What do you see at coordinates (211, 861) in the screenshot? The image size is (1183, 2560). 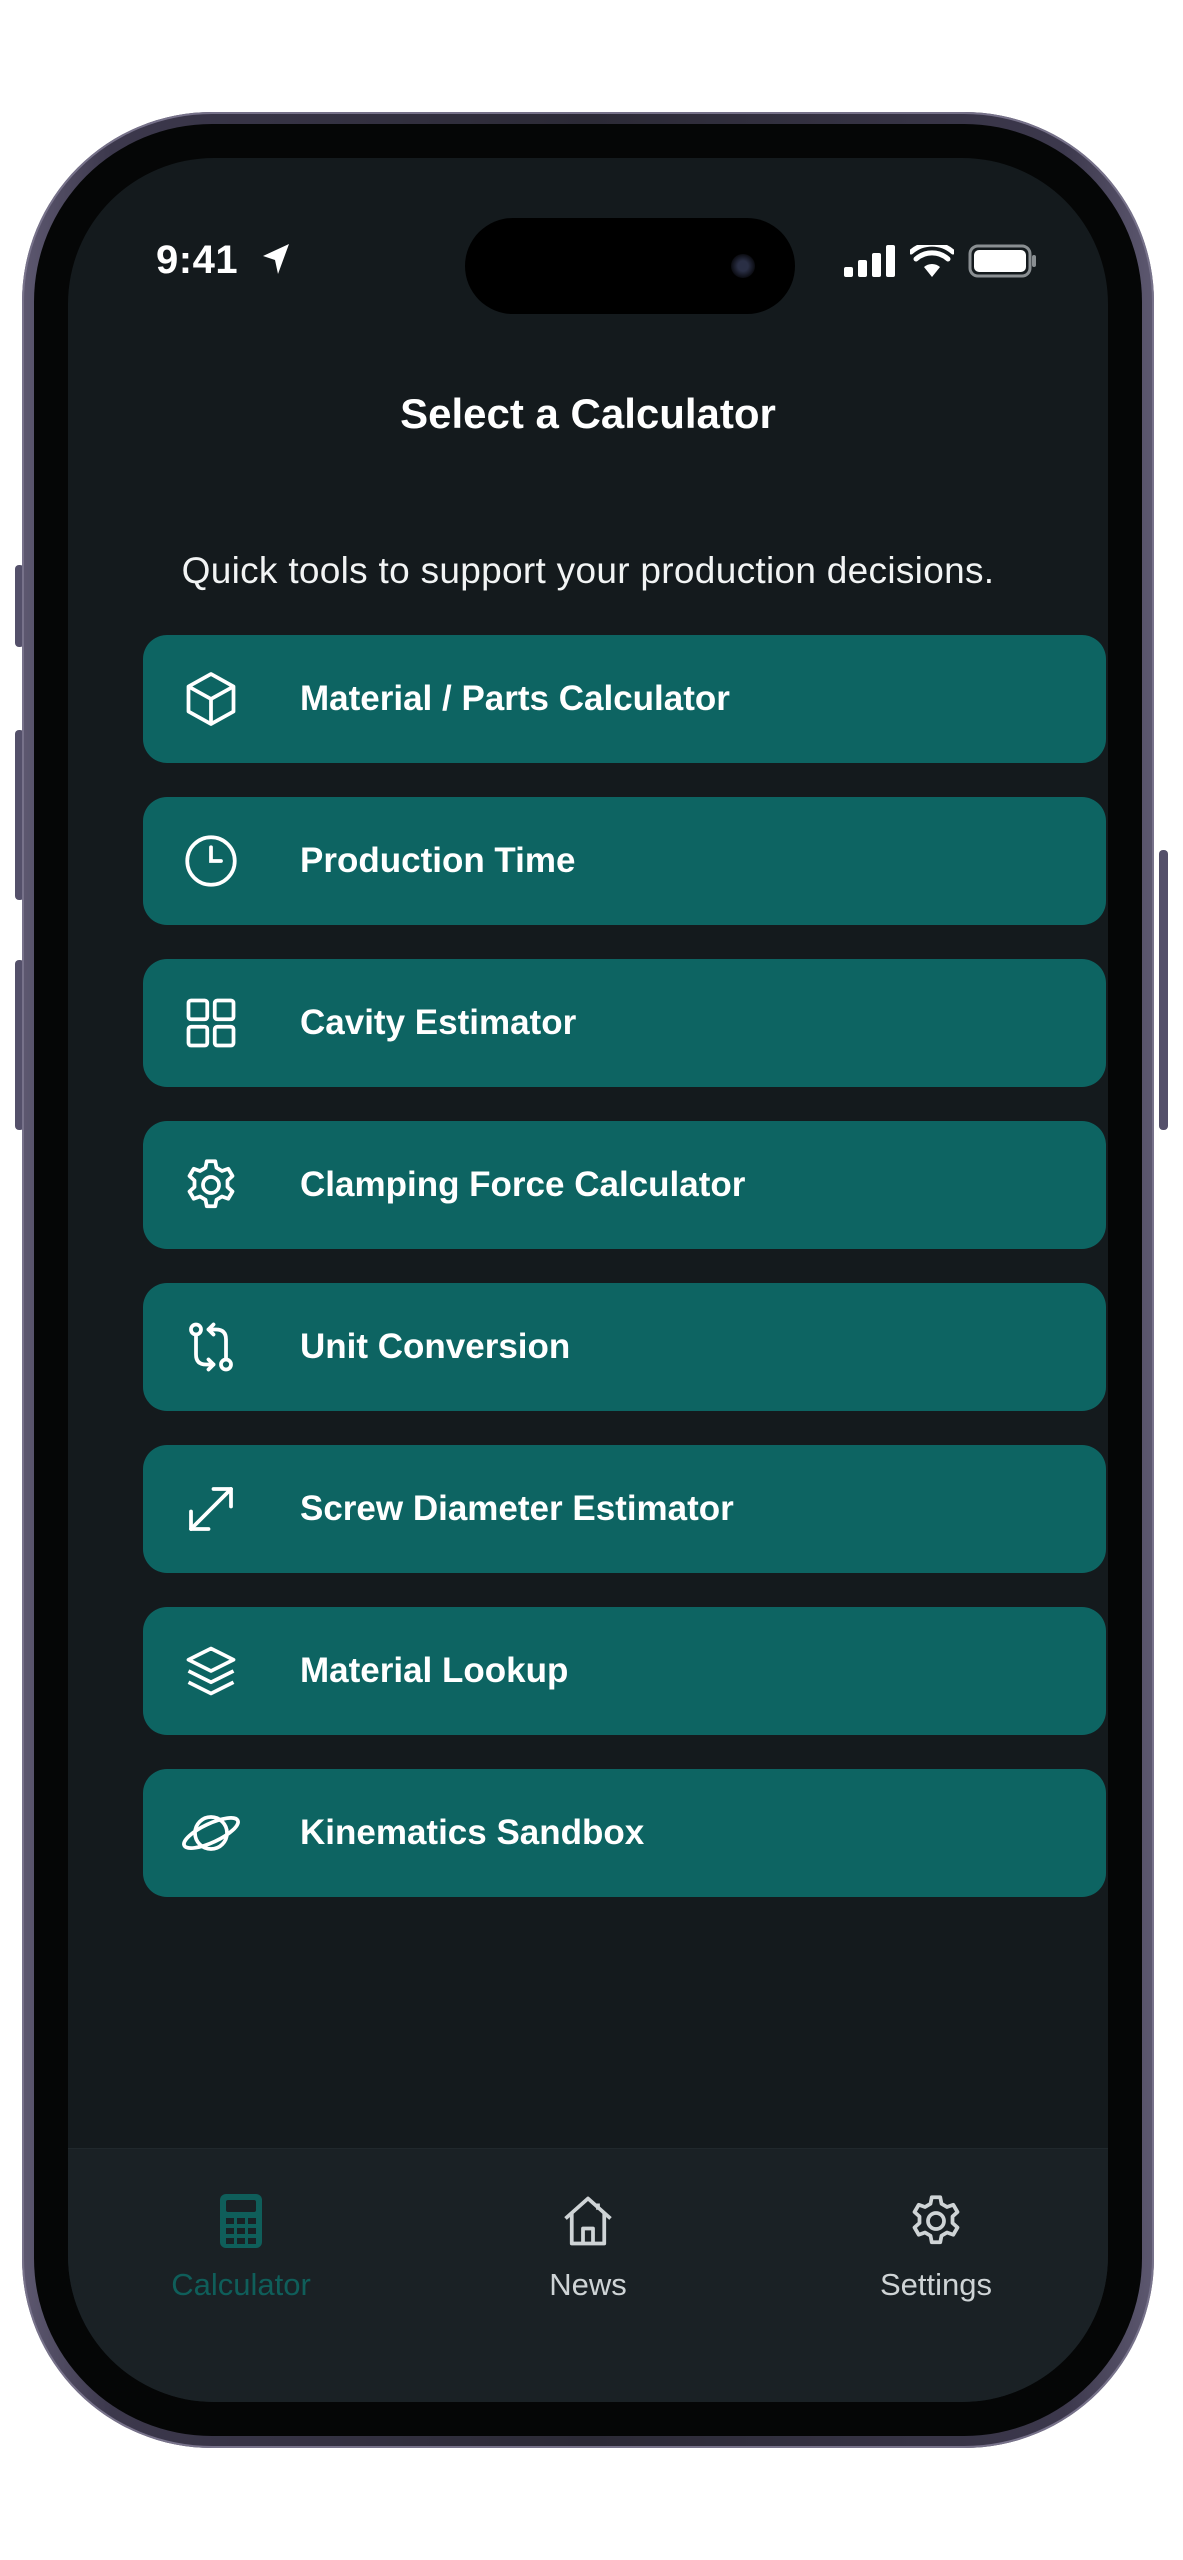 I see `clock-icon` at bounding box center [211, 861].